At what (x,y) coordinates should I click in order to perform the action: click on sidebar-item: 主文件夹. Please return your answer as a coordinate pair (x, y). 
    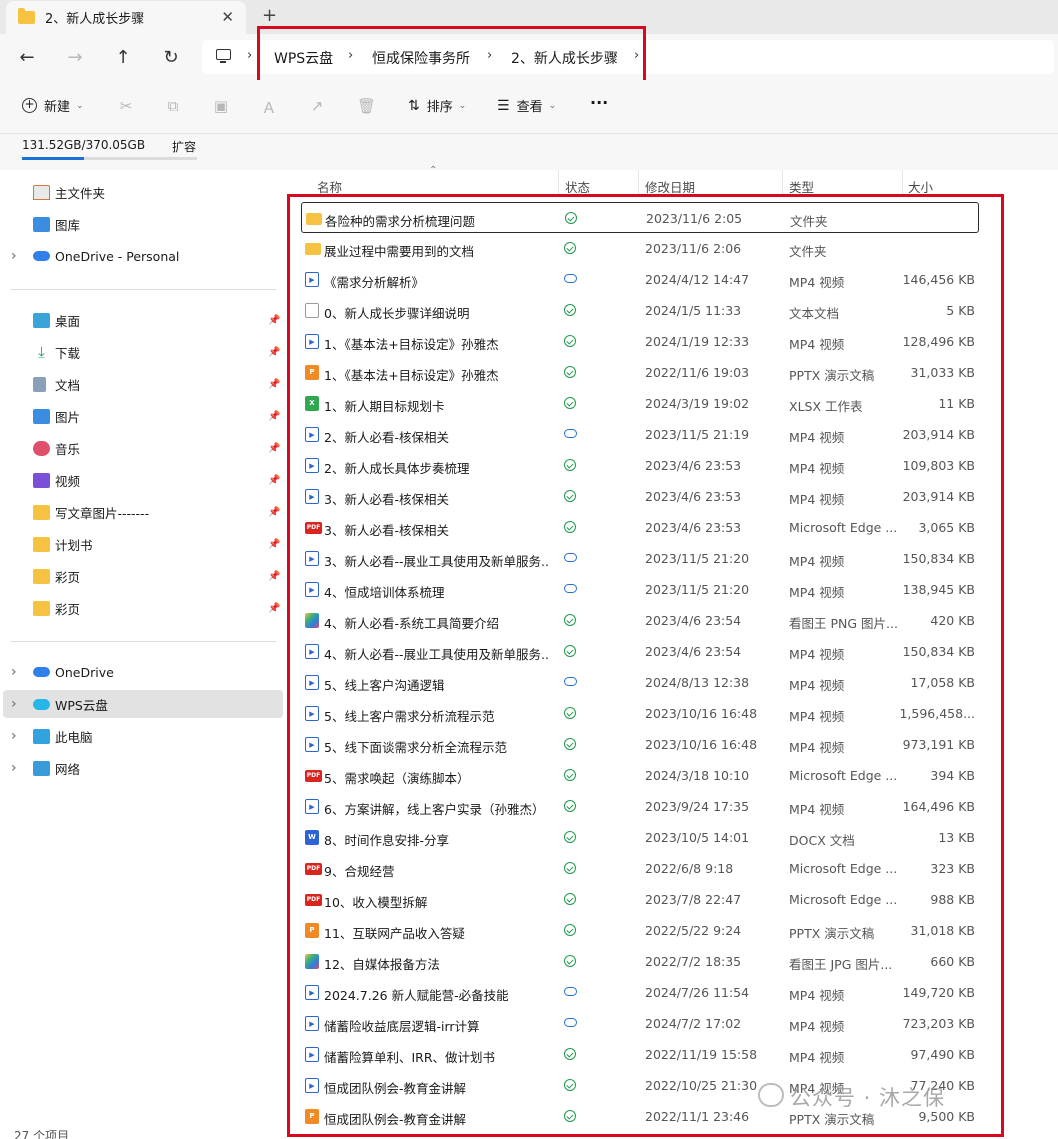
    Looking at the image, I should click on (143, 192).